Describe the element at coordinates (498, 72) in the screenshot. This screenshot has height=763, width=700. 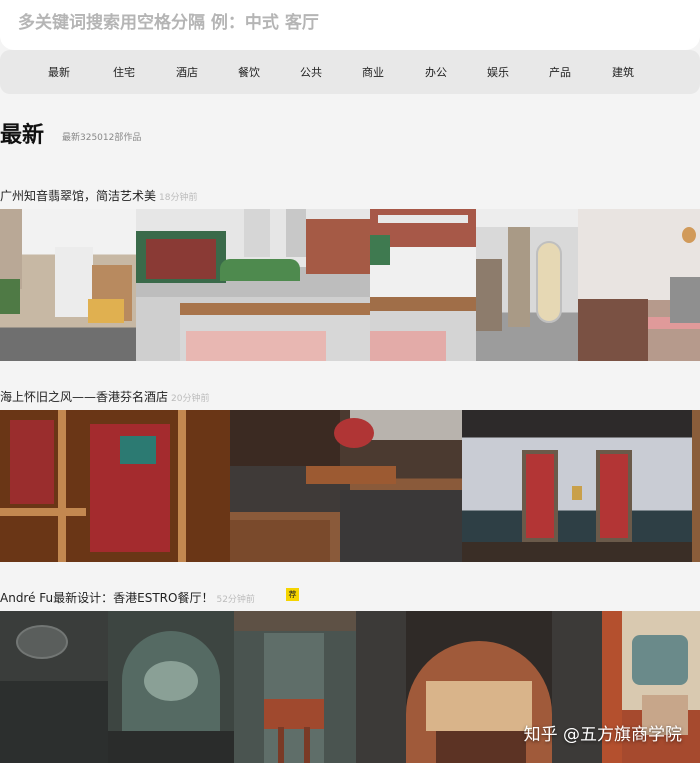
I see `nav-item-entertainment: 娱乐` at that location.